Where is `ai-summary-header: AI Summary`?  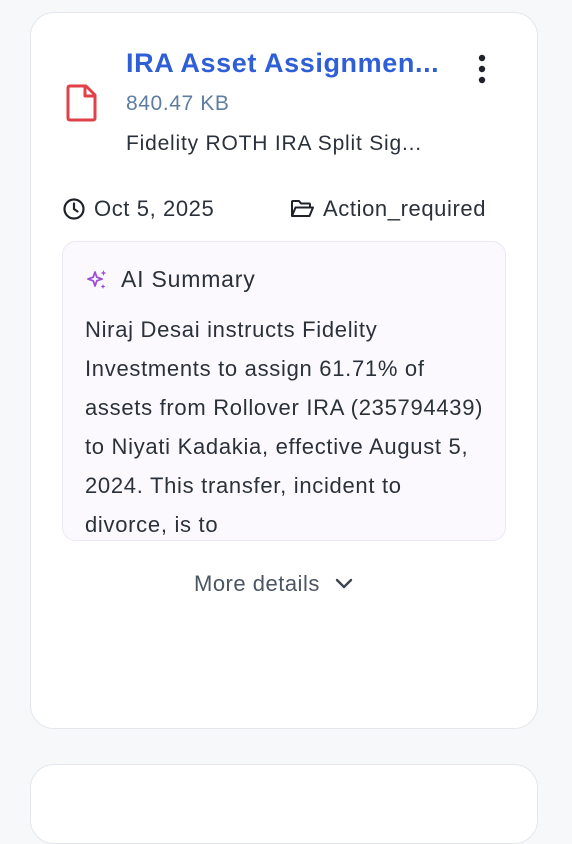
ai-summary-header: AI Summary is located at coordinates (170, 279).